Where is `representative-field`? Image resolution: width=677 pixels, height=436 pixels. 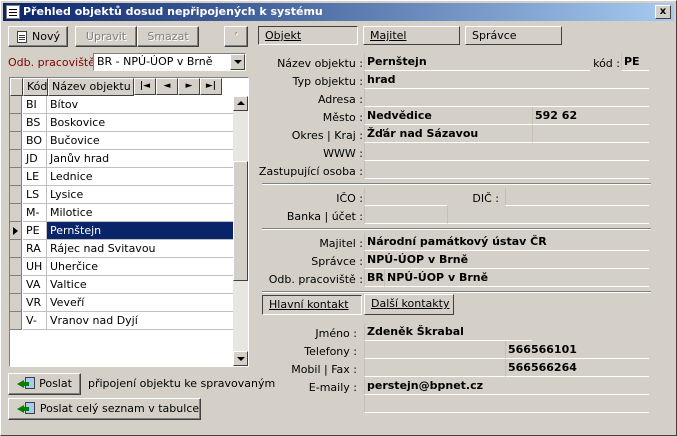 representative-field is located at coordinates (506, 170).